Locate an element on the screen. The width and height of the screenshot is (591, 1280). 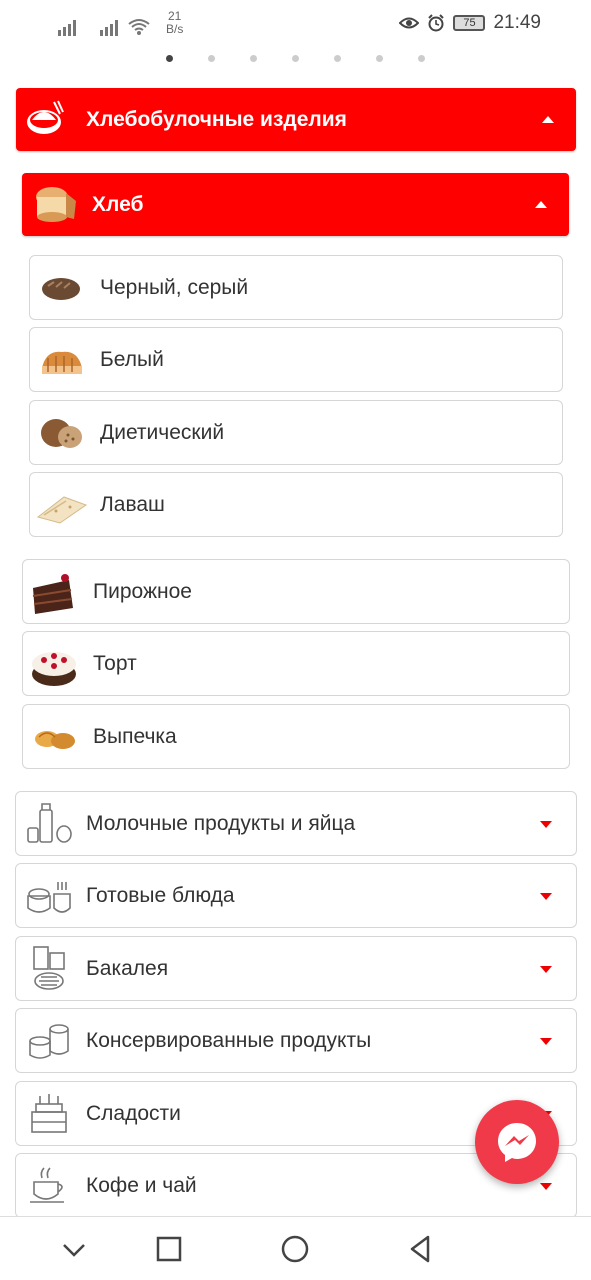
back-button is located at coordinates (420, 1249).